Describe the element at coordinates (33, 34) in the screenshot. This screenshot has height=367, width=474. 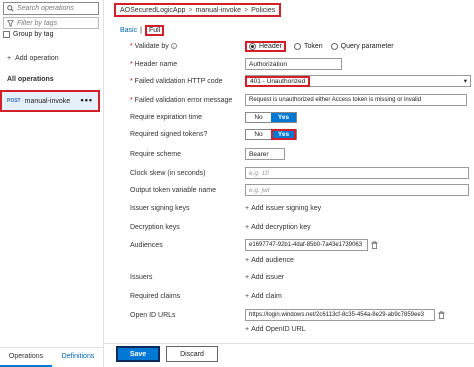
I see `group-by-tag-label: Group by tag` at that location.